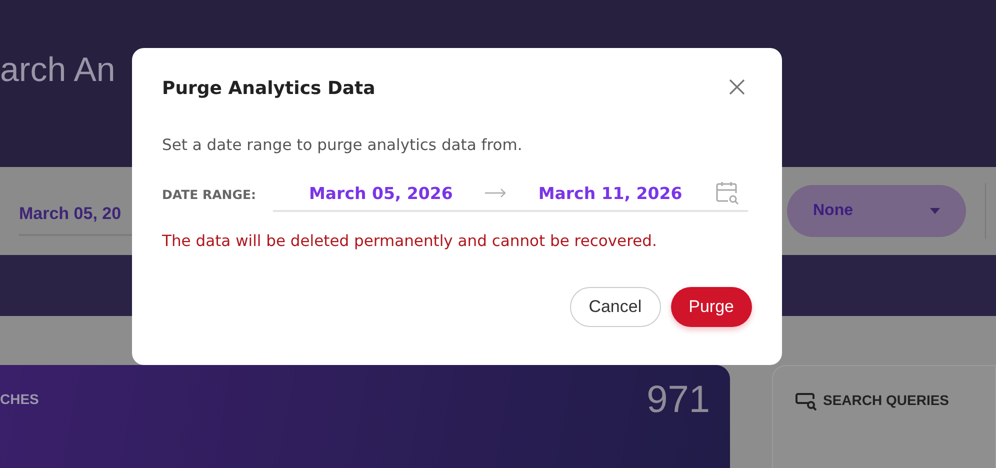 This screenshot has width=996, height=468. I want to click on card-label: SEARCH QUERIES, so click(886, 400).